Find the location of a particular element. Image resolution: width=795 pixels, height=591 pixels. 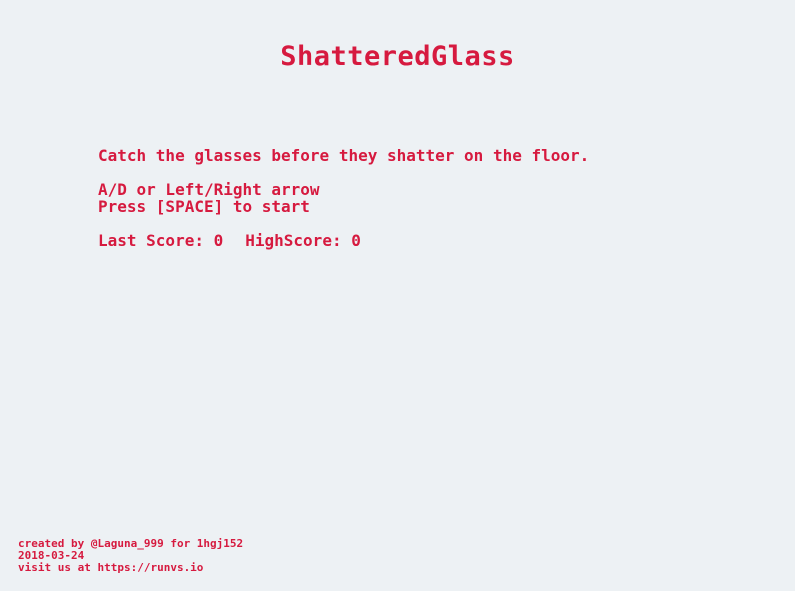

game-title: ShatteredGlass is located at coordinates (397, 56).